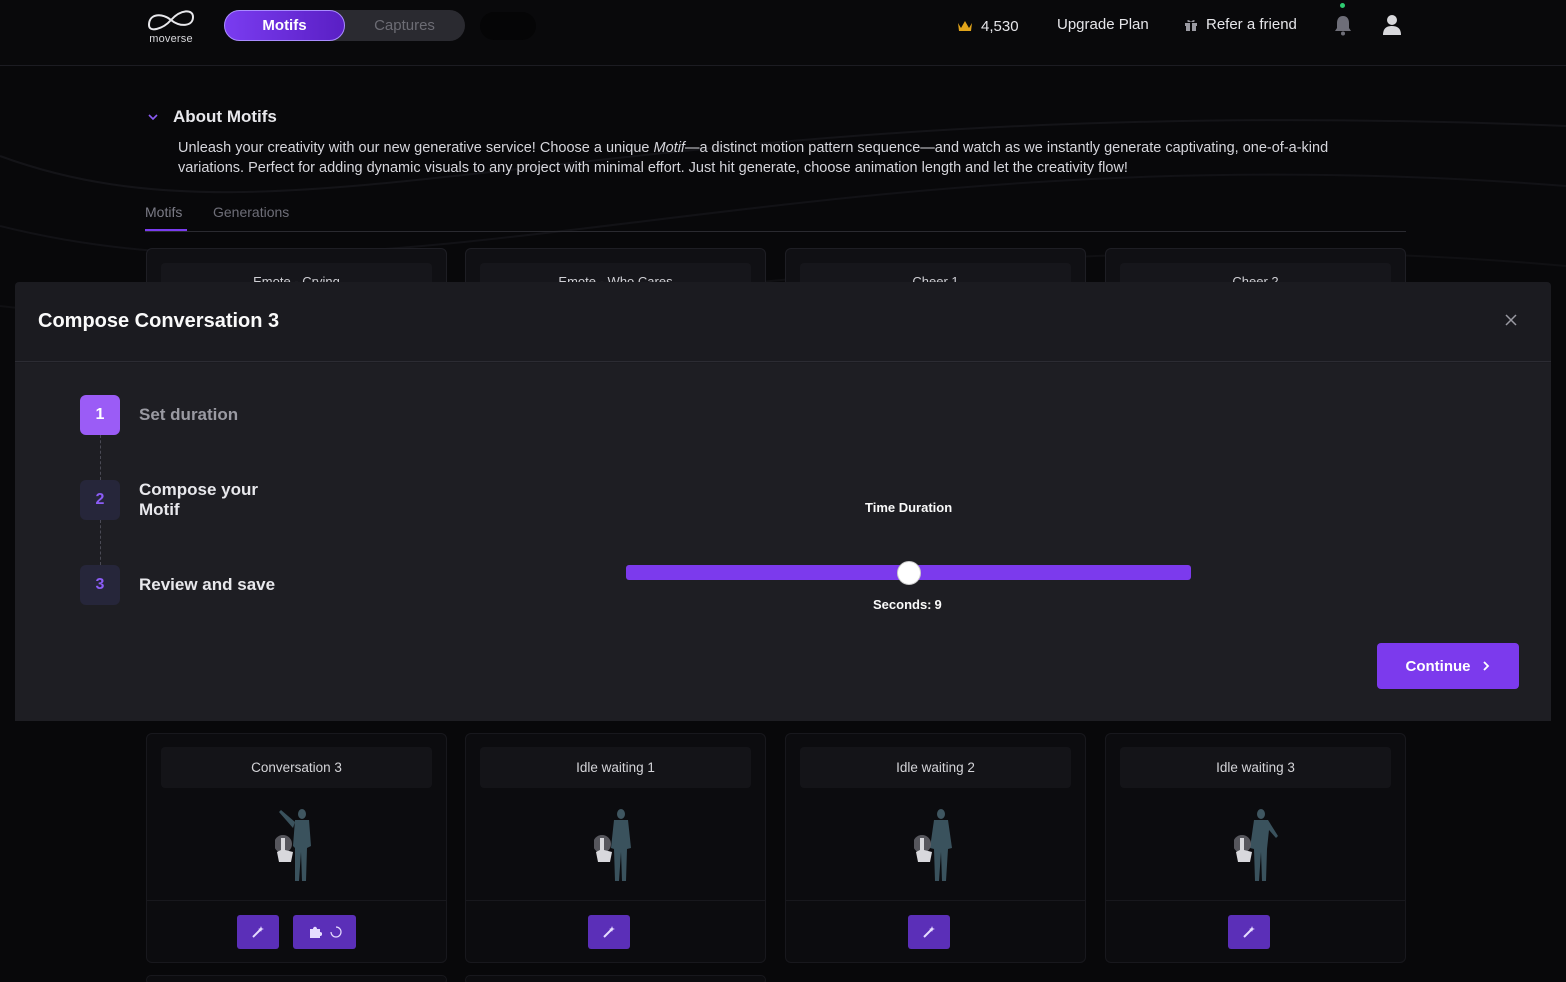  I want to click on tab-motifs: Motifs, so click(284, 25).